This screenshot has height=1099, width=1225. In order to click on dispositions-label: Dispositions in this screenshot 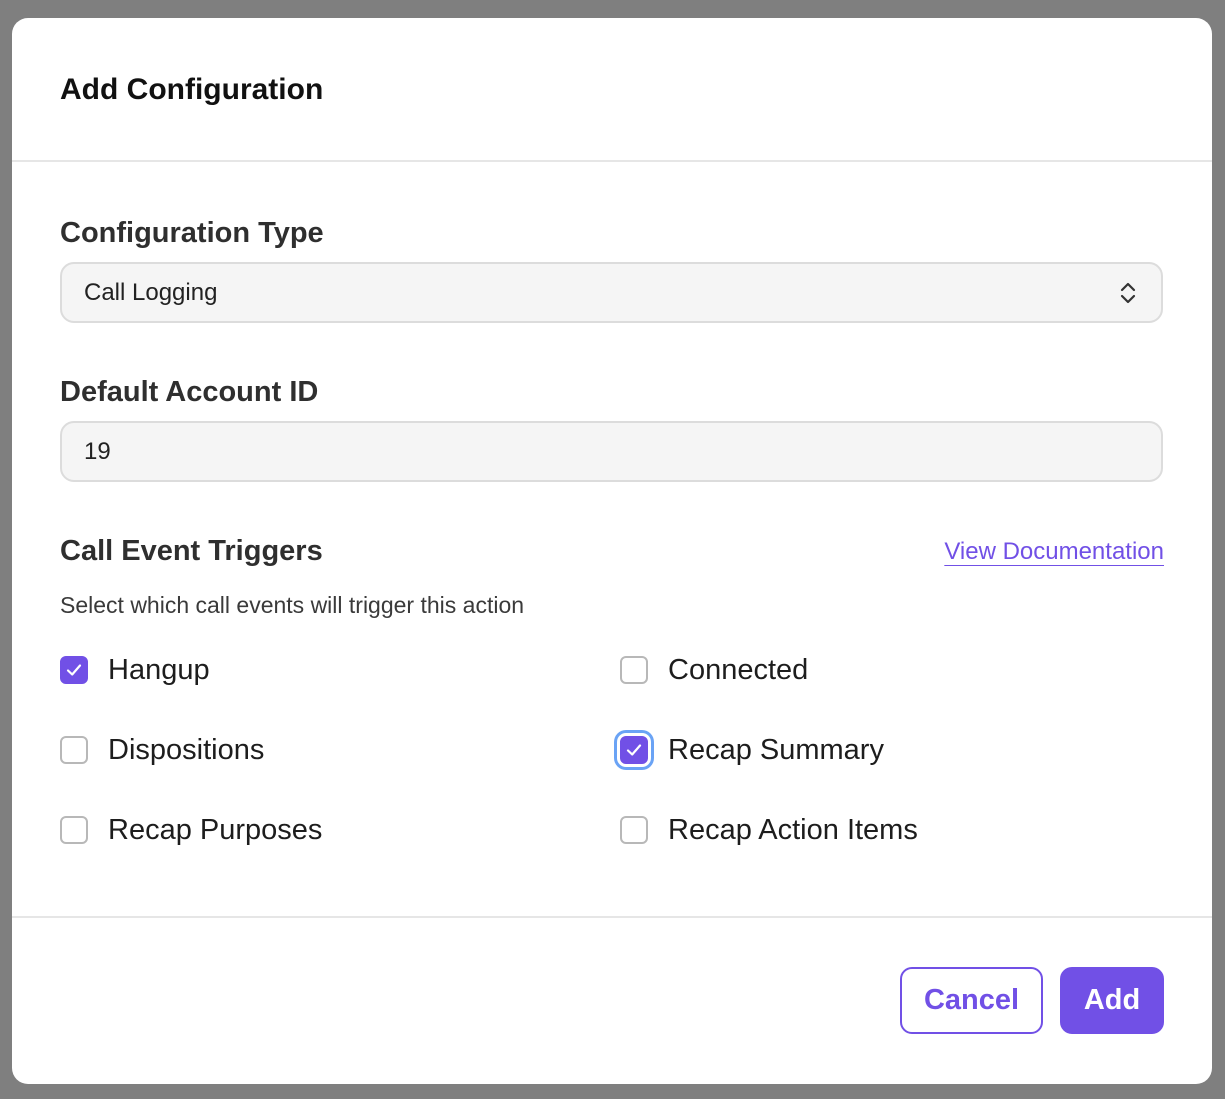, I will do `click(186, 750)`.